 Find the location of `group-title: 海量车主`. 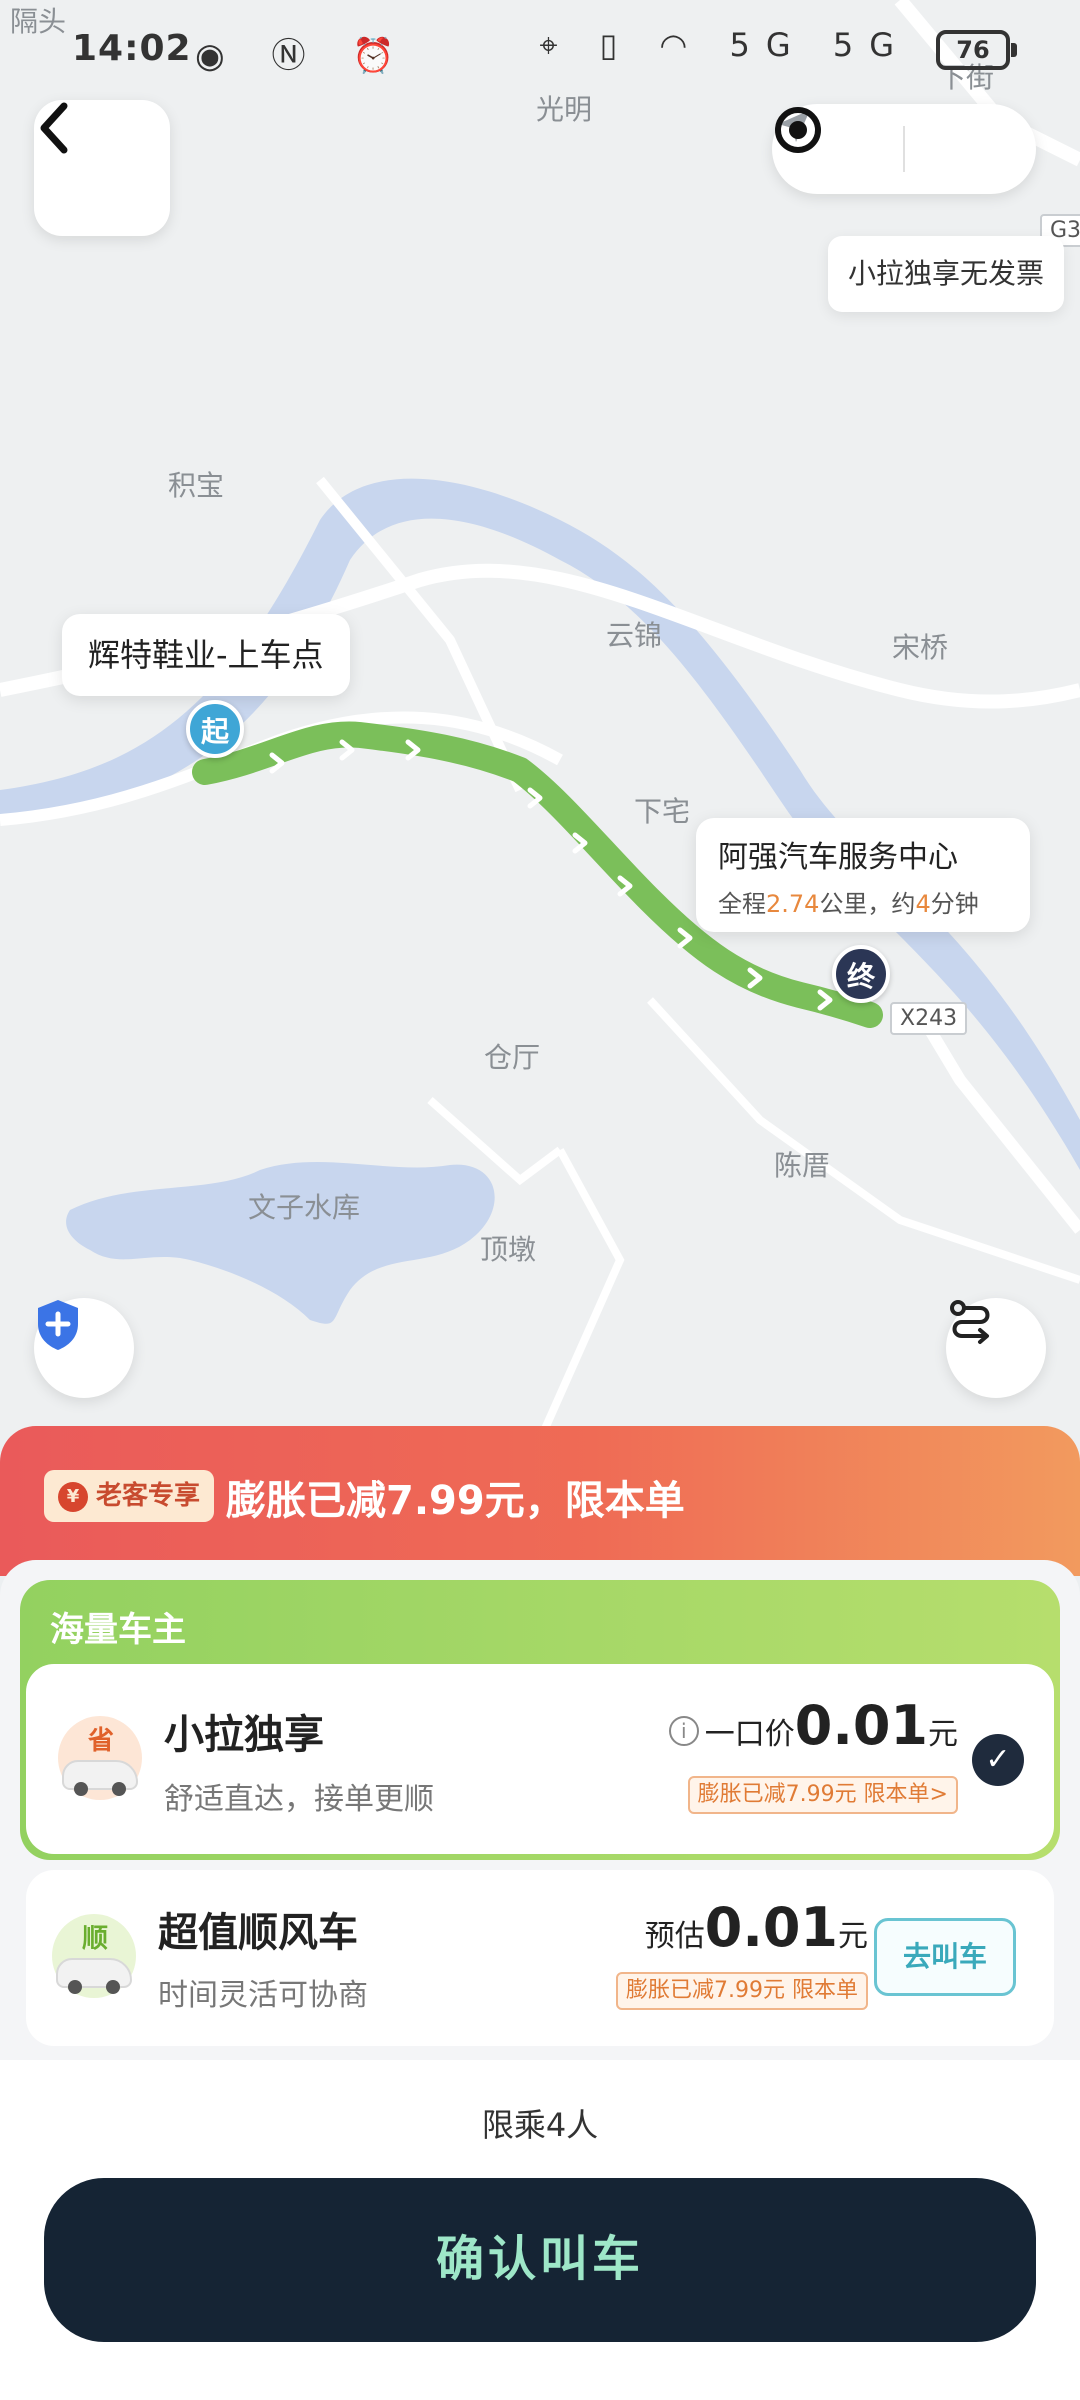

group-title: 海量车主 is located at coordinates (118, 1630).